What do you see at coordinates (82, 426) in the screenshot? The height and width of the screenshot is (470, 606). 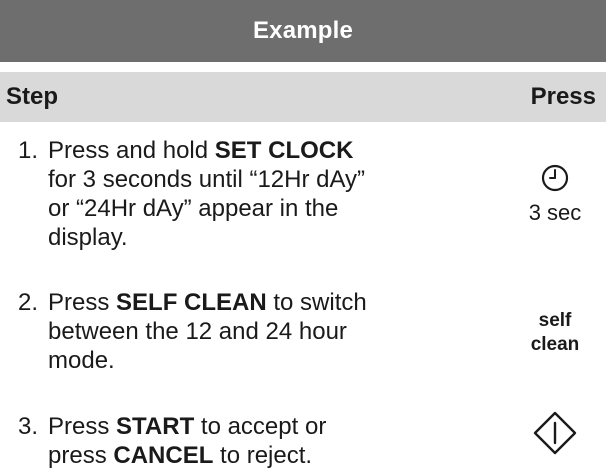 I see `step-3-pre: Press` at bounding box center [82, 426].